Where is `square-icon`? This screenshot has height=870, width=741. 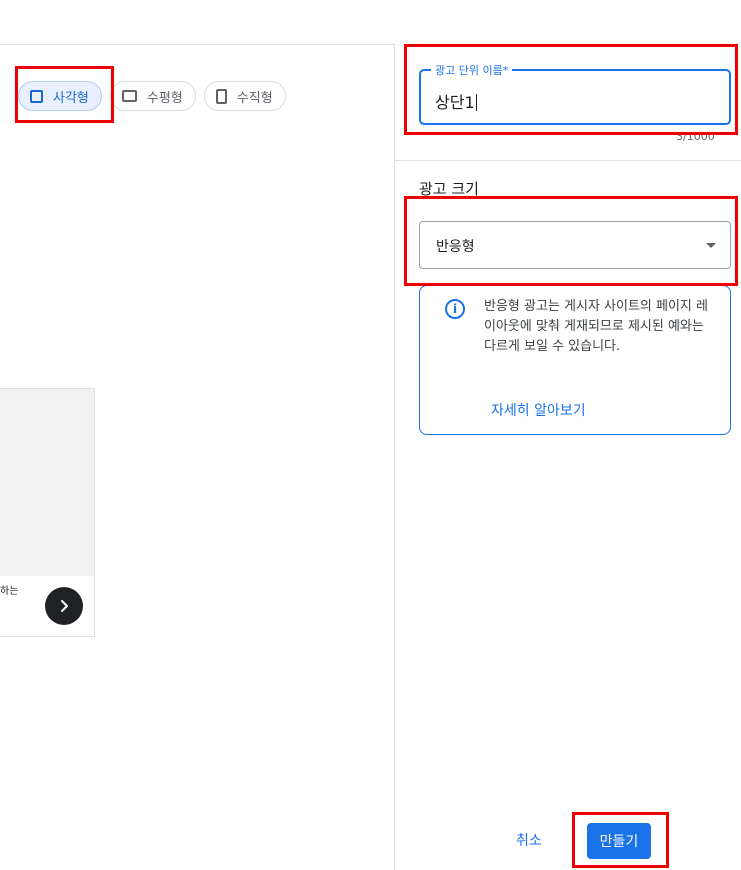 square-icon is located at coordinates (36, 96).